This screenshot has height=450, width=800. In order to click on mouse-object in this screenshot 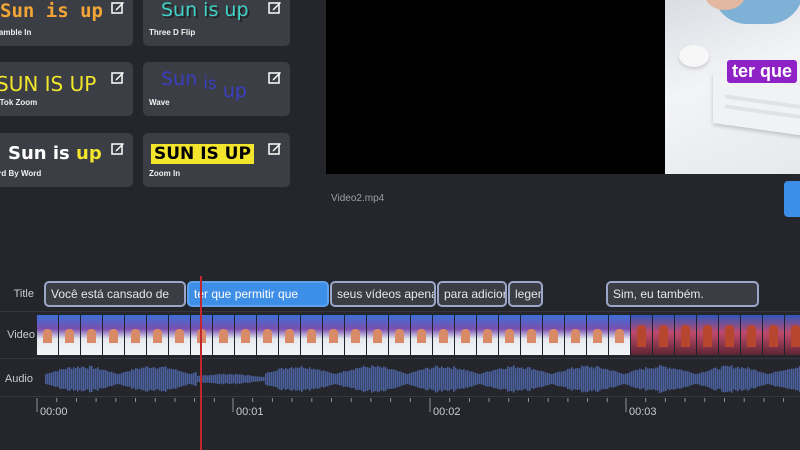, I will do `click(694, 56)`.